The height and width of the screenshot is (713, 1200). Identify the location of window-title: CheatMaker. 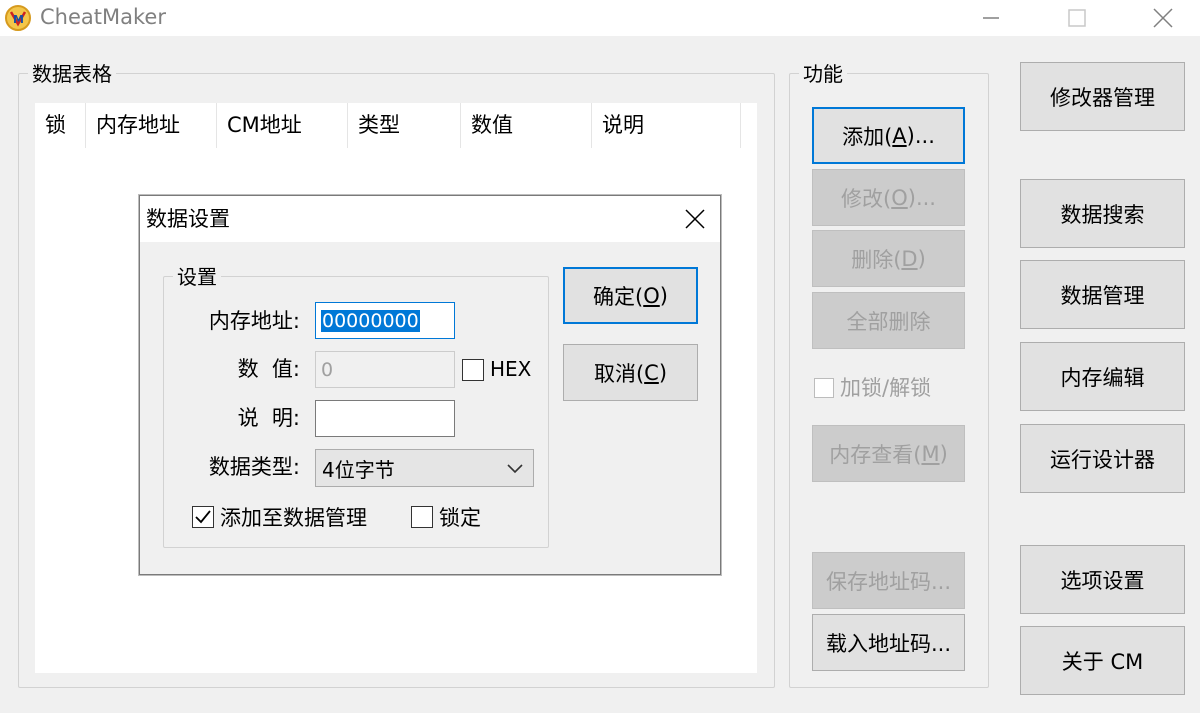
(103, 17).